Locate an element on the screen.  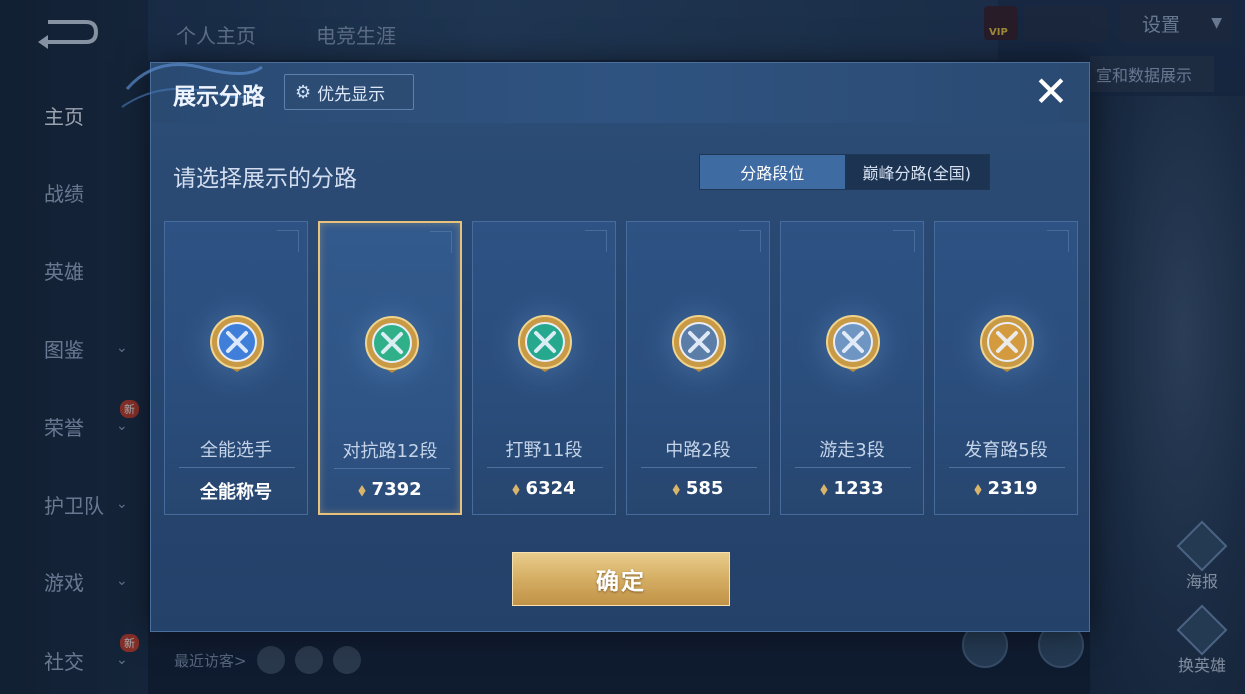
close-button: ✕ is located at coordinates (1051, 92).